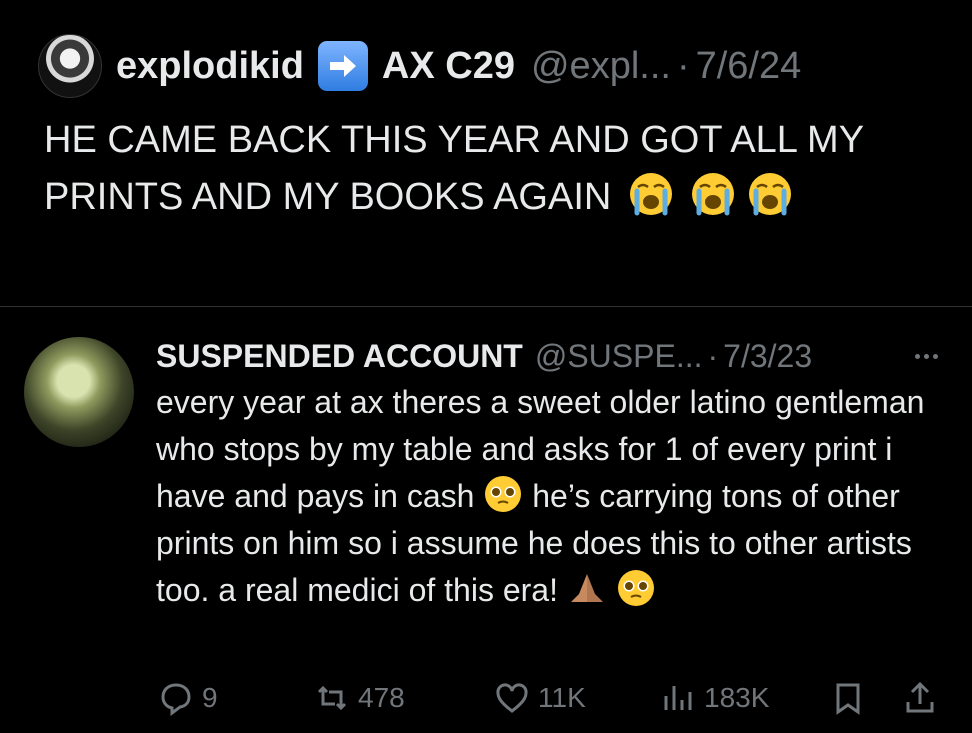 The width and height of the screenshot is (972, 733). I want to click on bookmark-button, so click(852, 698).